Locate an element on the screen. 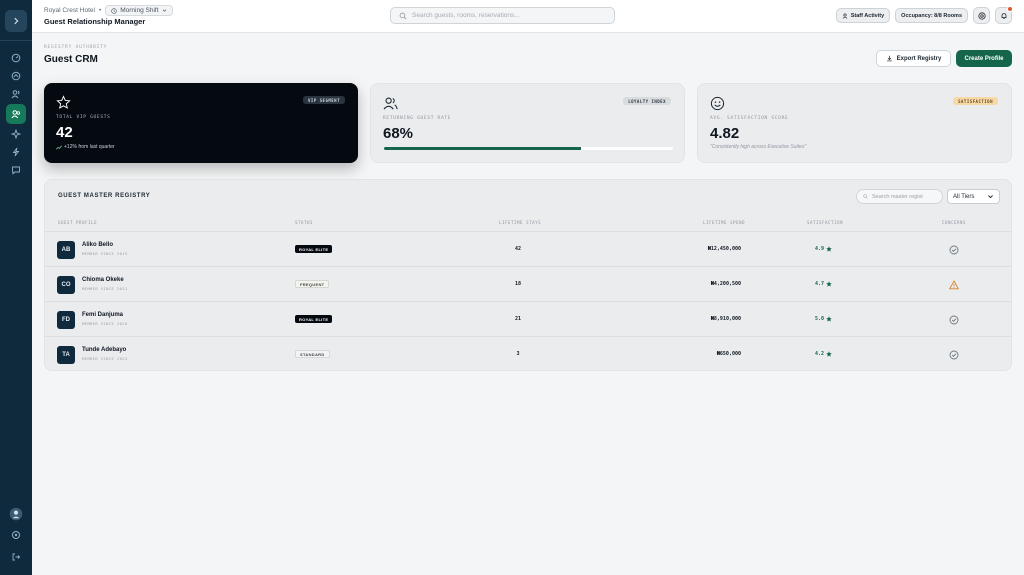 This screenshot has height=575, width=1024. satisfaction-score: 5.0 is located at coordinates (823, 319).